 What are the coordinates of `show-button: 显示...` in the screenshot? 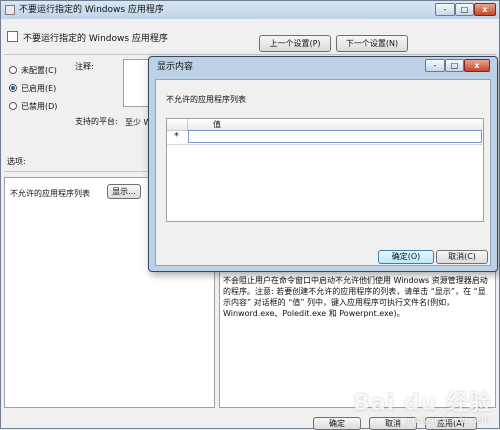 It's located at (124, 191).